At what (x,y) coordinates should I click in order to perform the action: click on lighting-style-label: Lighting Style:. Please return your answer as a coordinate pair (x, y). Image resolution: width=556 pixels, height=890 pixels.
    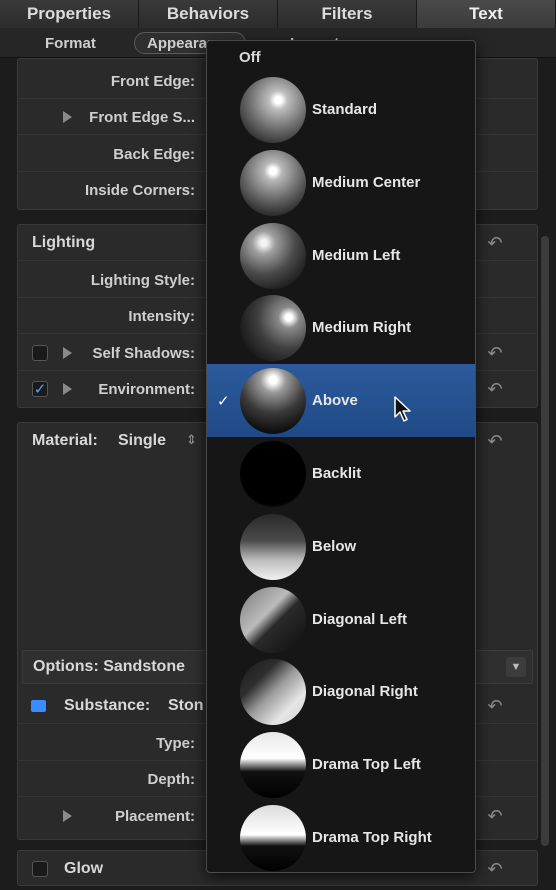
    Looking at the image, I should click on (142, 280).